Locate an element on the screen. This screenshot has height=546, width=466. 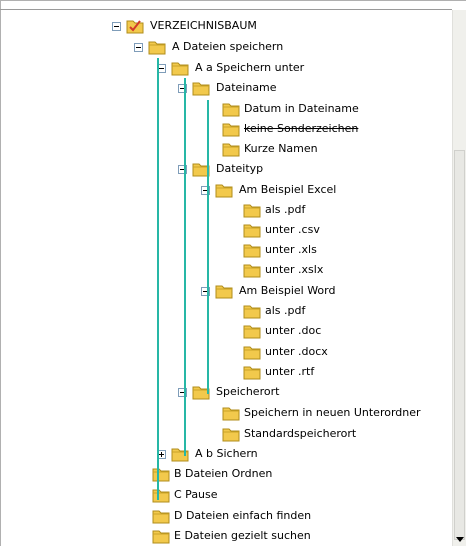
tree-label: Kurze Namen is located at coordinates (281, 148).